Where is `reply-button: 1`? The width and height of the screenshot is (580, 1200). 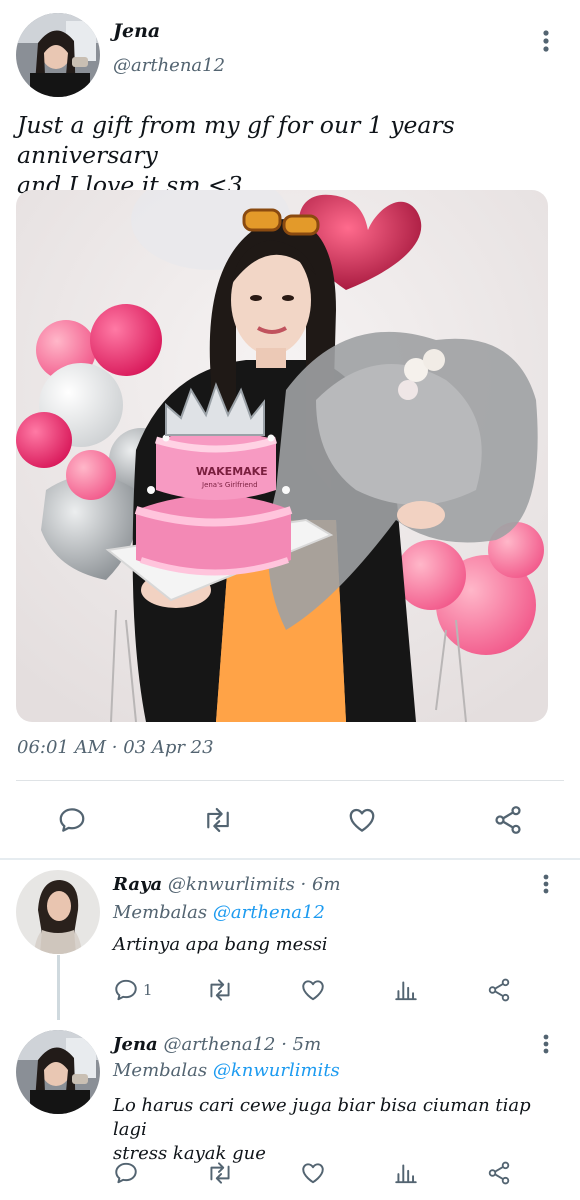 reply-button: 1 is located at coordinates (133, 990).